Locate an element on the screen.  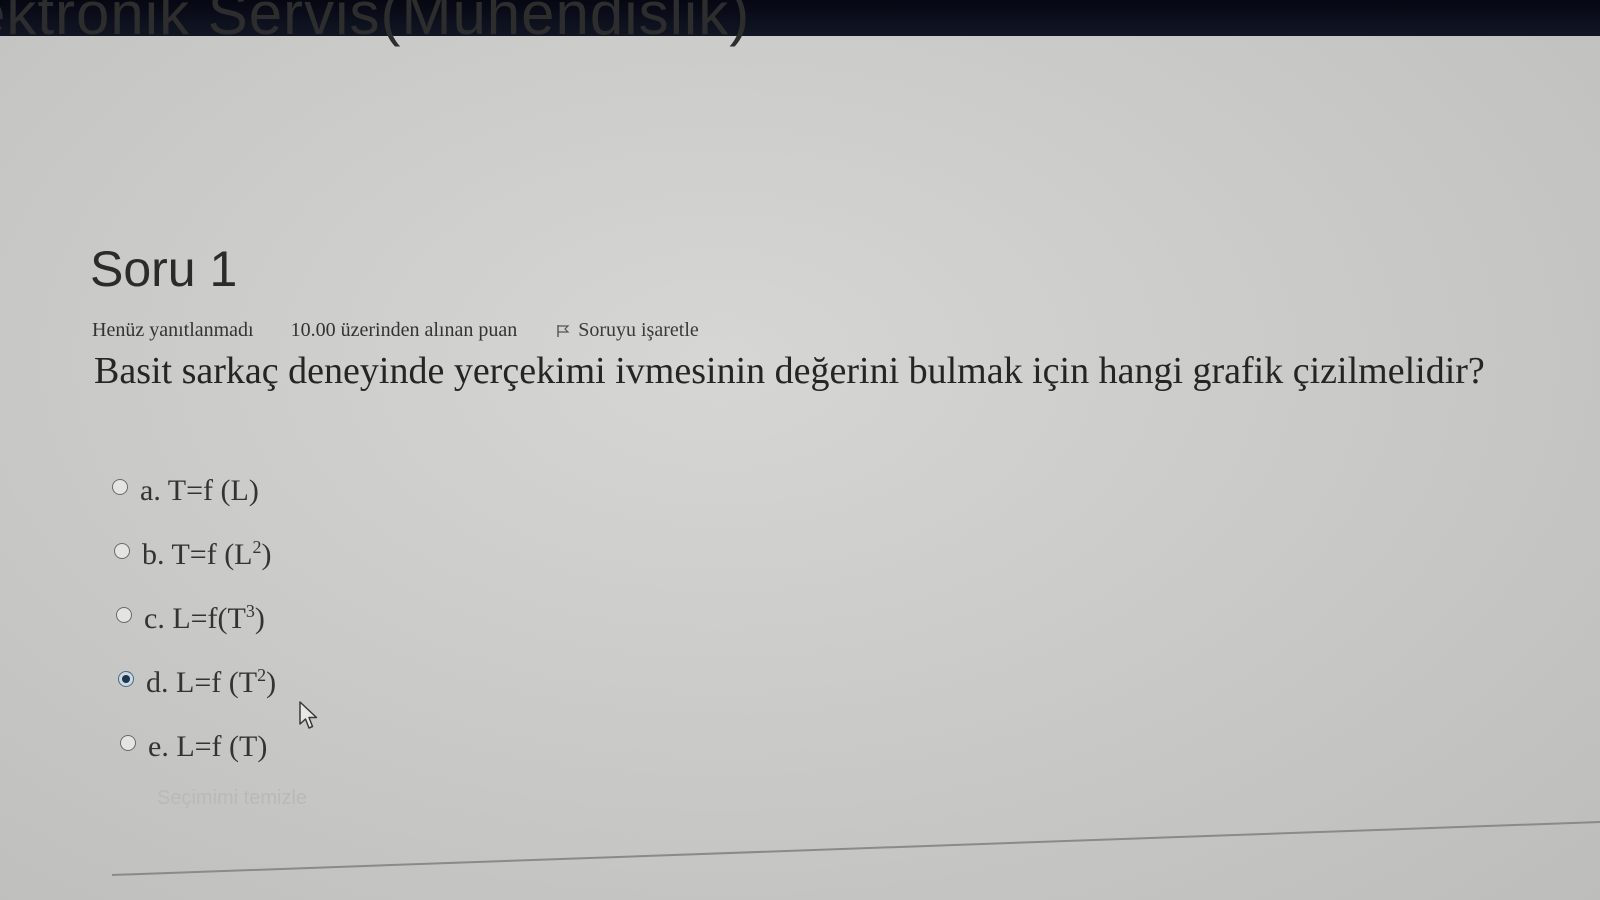
flag-icon is located at coordinates (563, 331).